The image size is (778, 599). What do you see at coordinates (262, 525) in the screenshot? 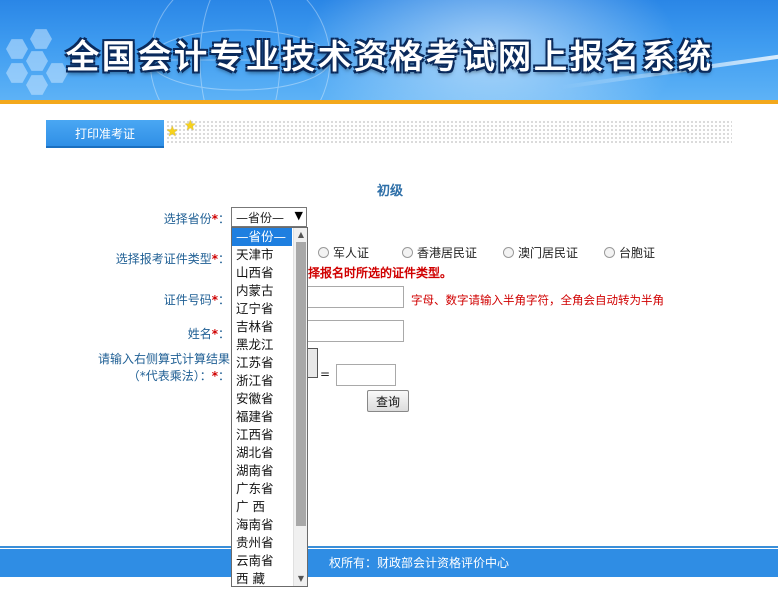
I see `dropdown-option: 海南省` at bounding box center [262, 525].